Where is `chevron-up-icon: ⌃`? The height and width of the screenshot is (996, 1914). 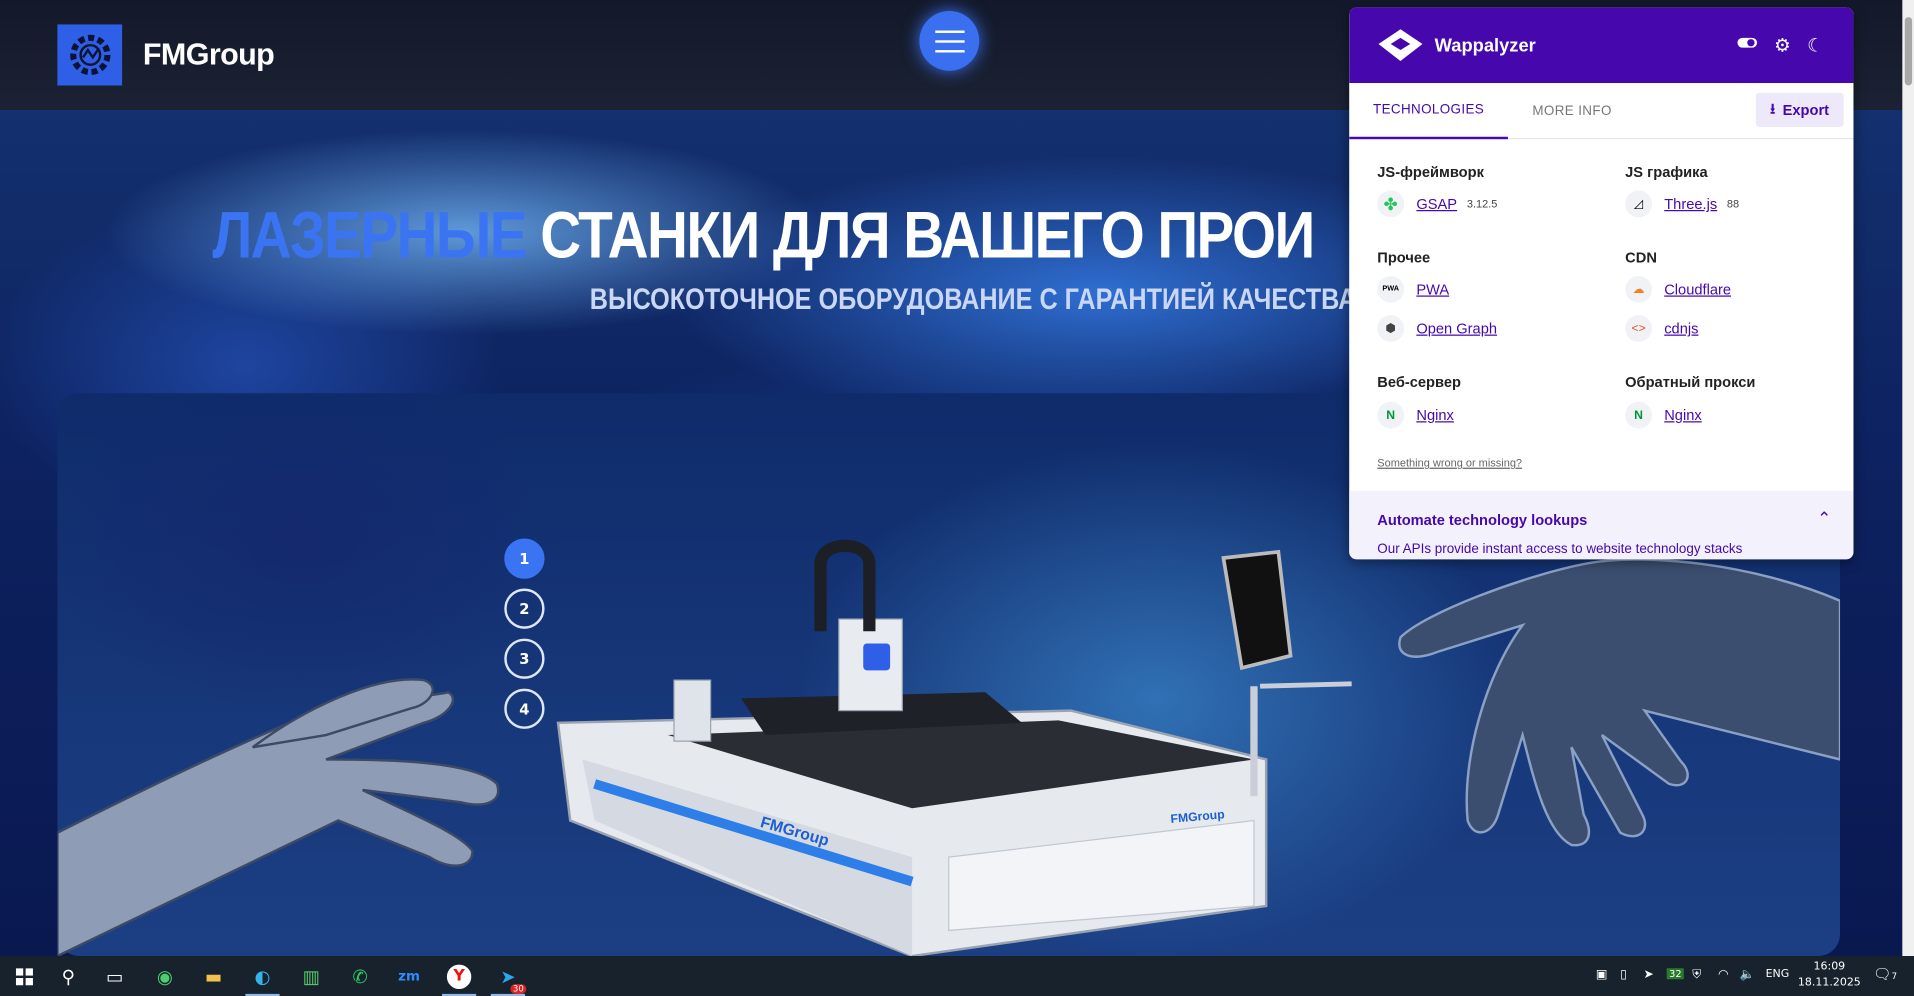
chevron-up-icon: ⌃ is located at coordinates (1824, 518).